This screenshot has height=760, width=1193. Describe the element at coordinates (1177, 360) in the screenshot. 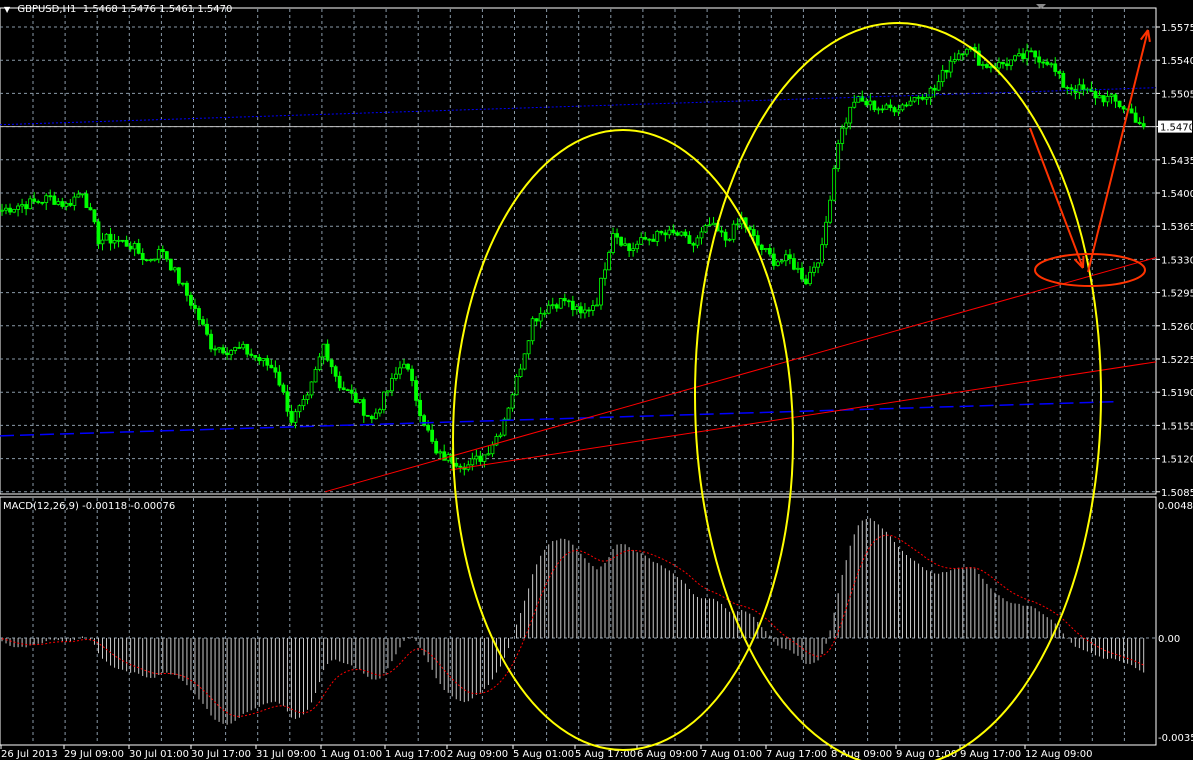

I see `price-tick-label: 1.5225` at that location.